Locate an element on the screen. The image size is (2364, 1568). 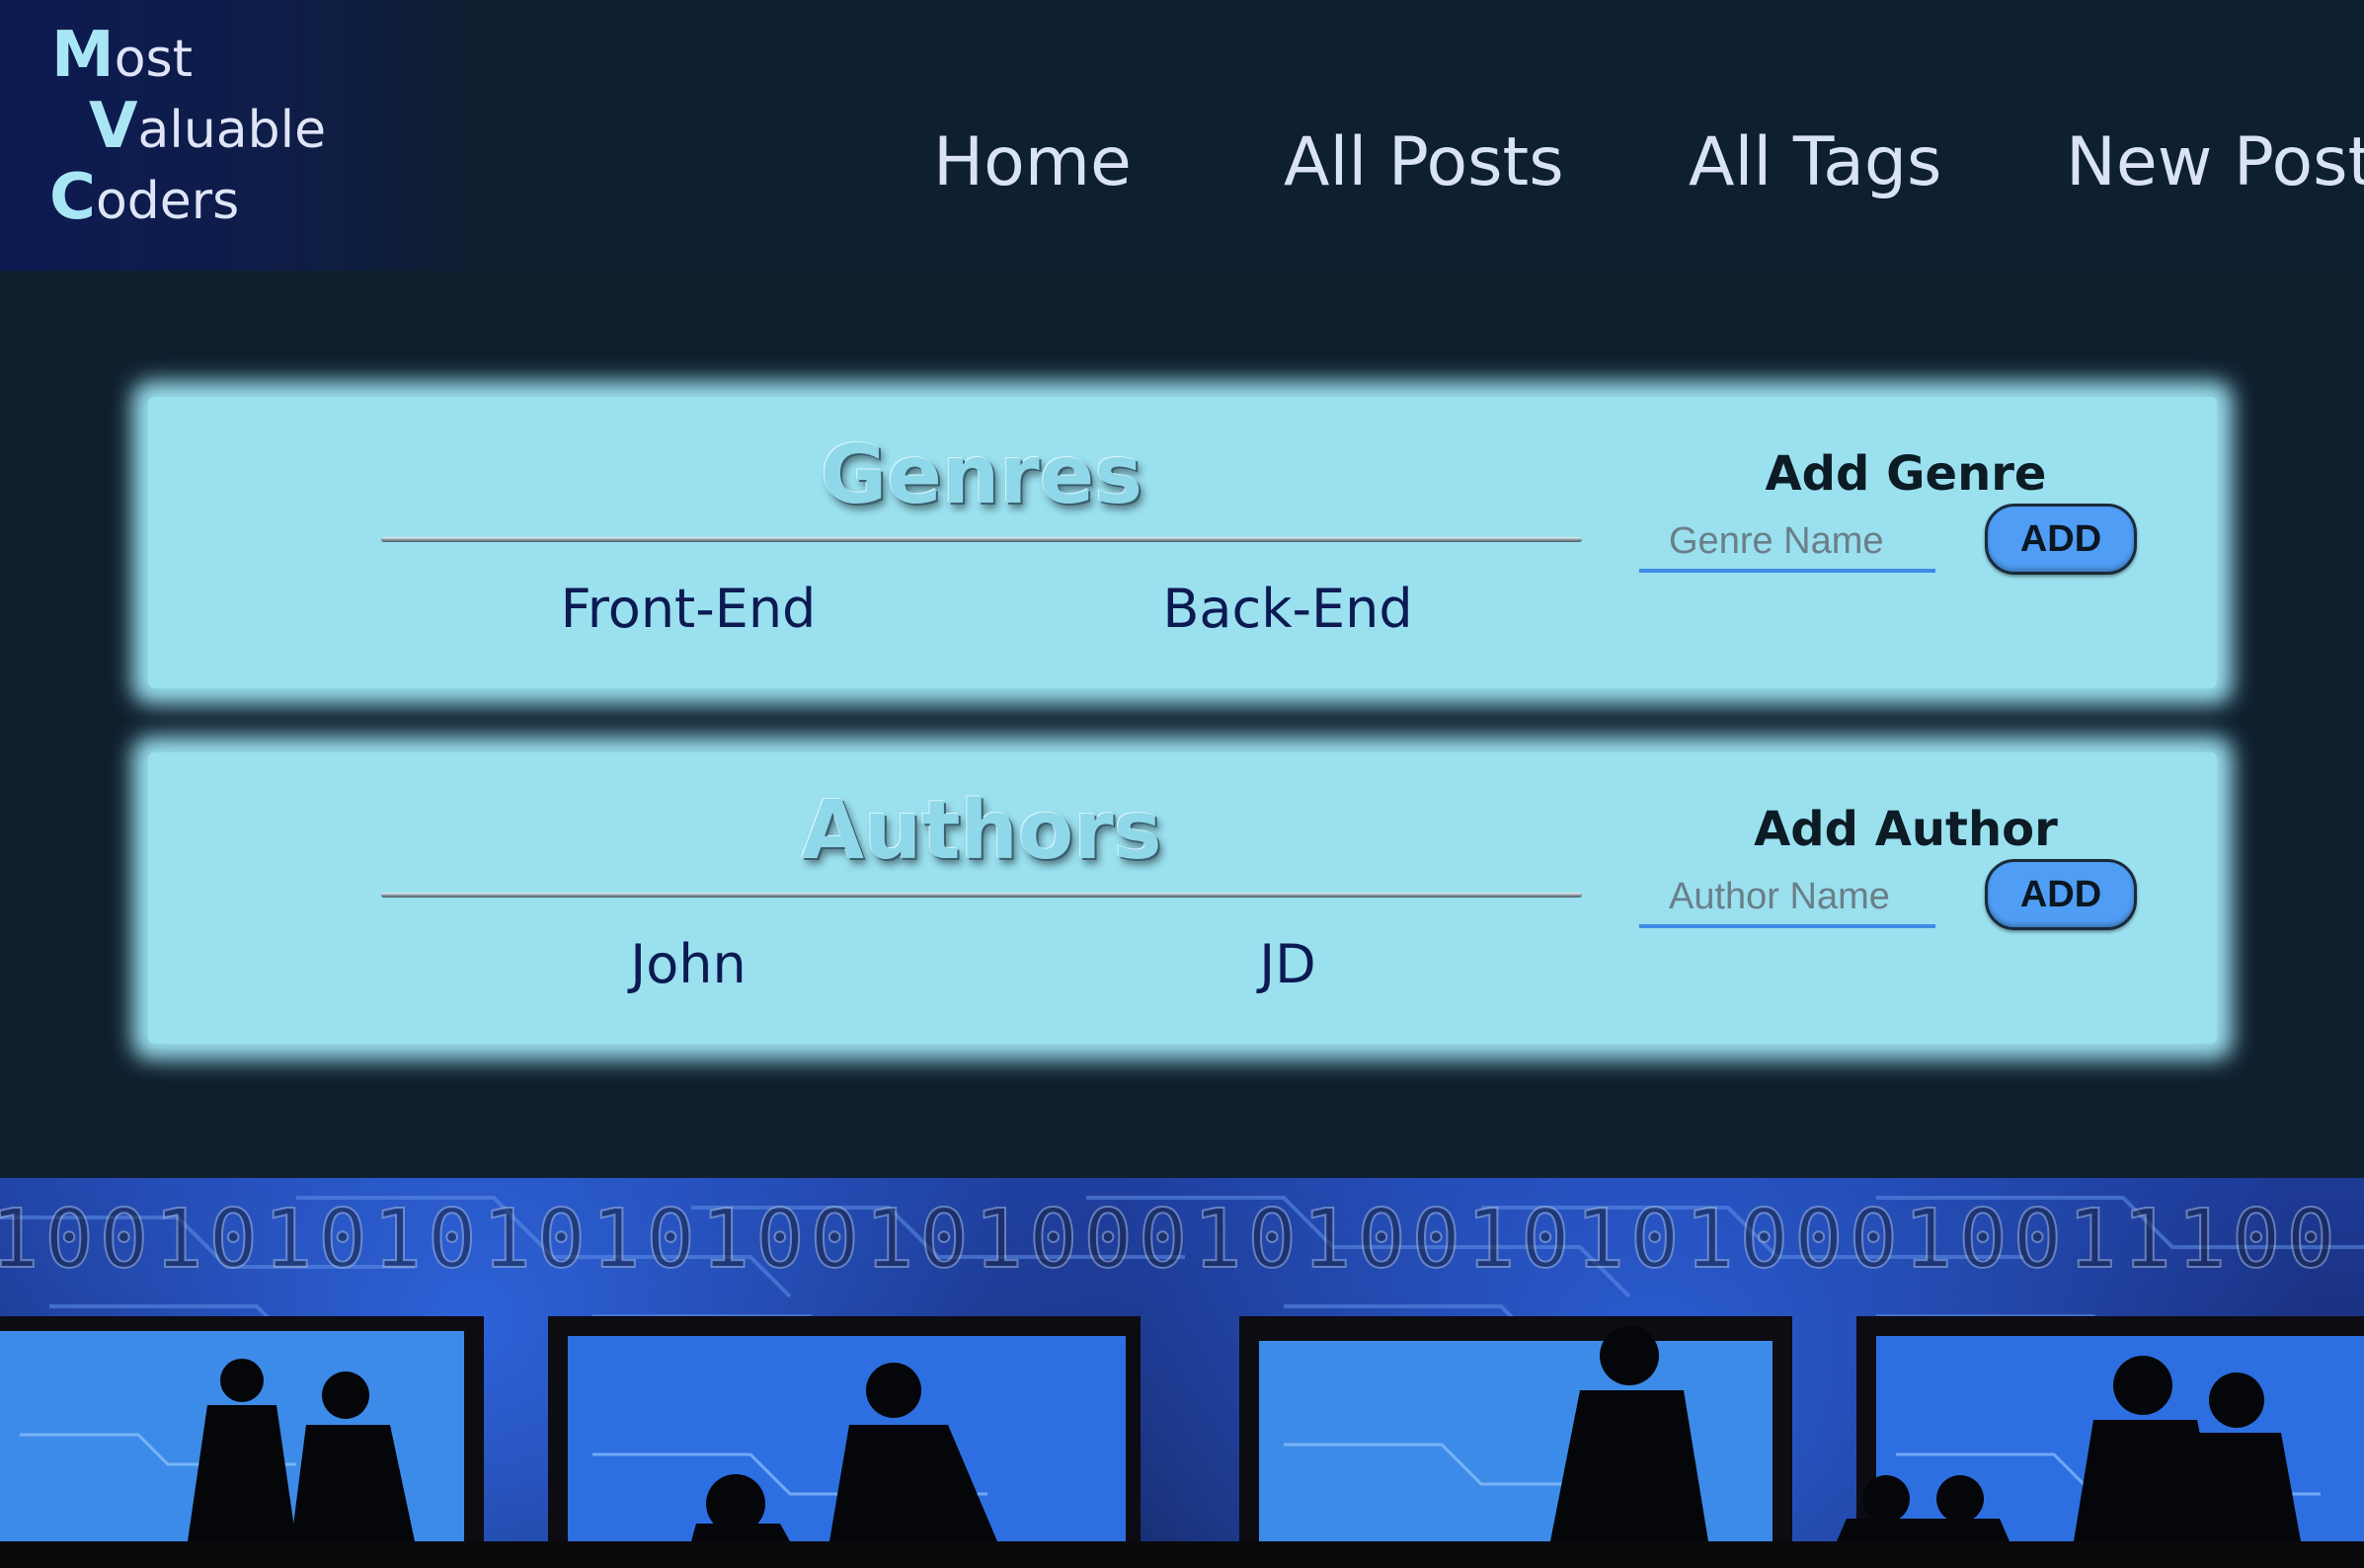
author-name-input is located at coordinates (1787, 899).